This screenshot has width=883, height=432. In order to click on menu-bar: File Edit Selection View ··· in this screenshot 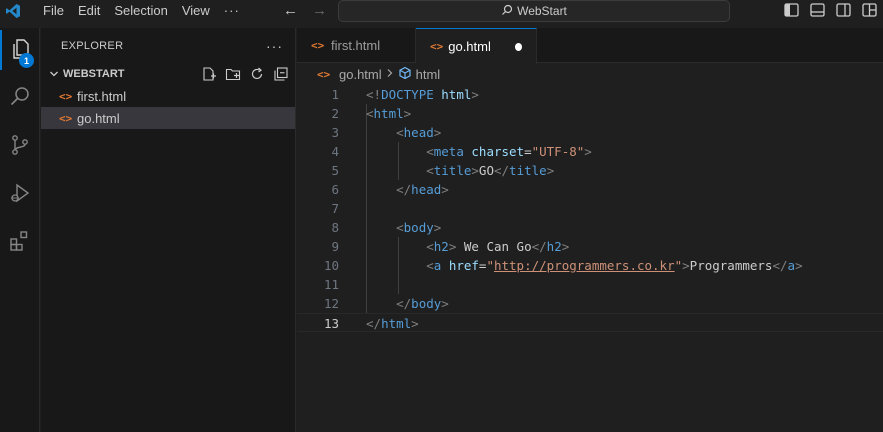, I will do `click(141, 11)`.